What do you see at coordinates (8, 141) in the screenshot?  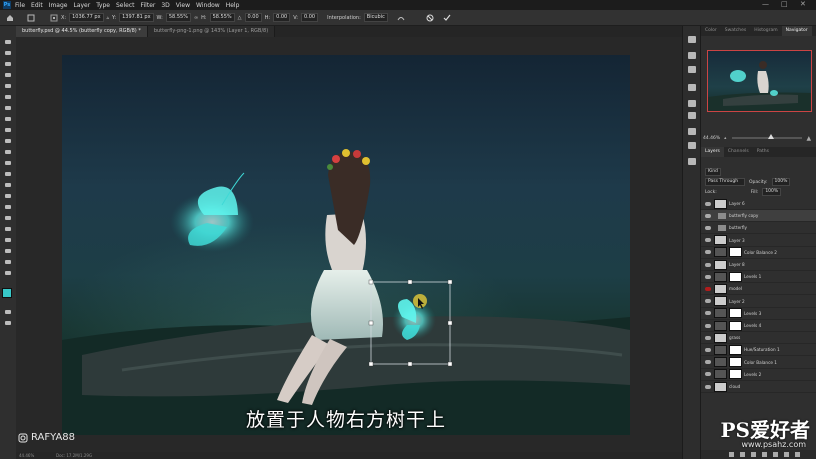 I see `stamp-tool-icon` at bounding box center [8, 141].